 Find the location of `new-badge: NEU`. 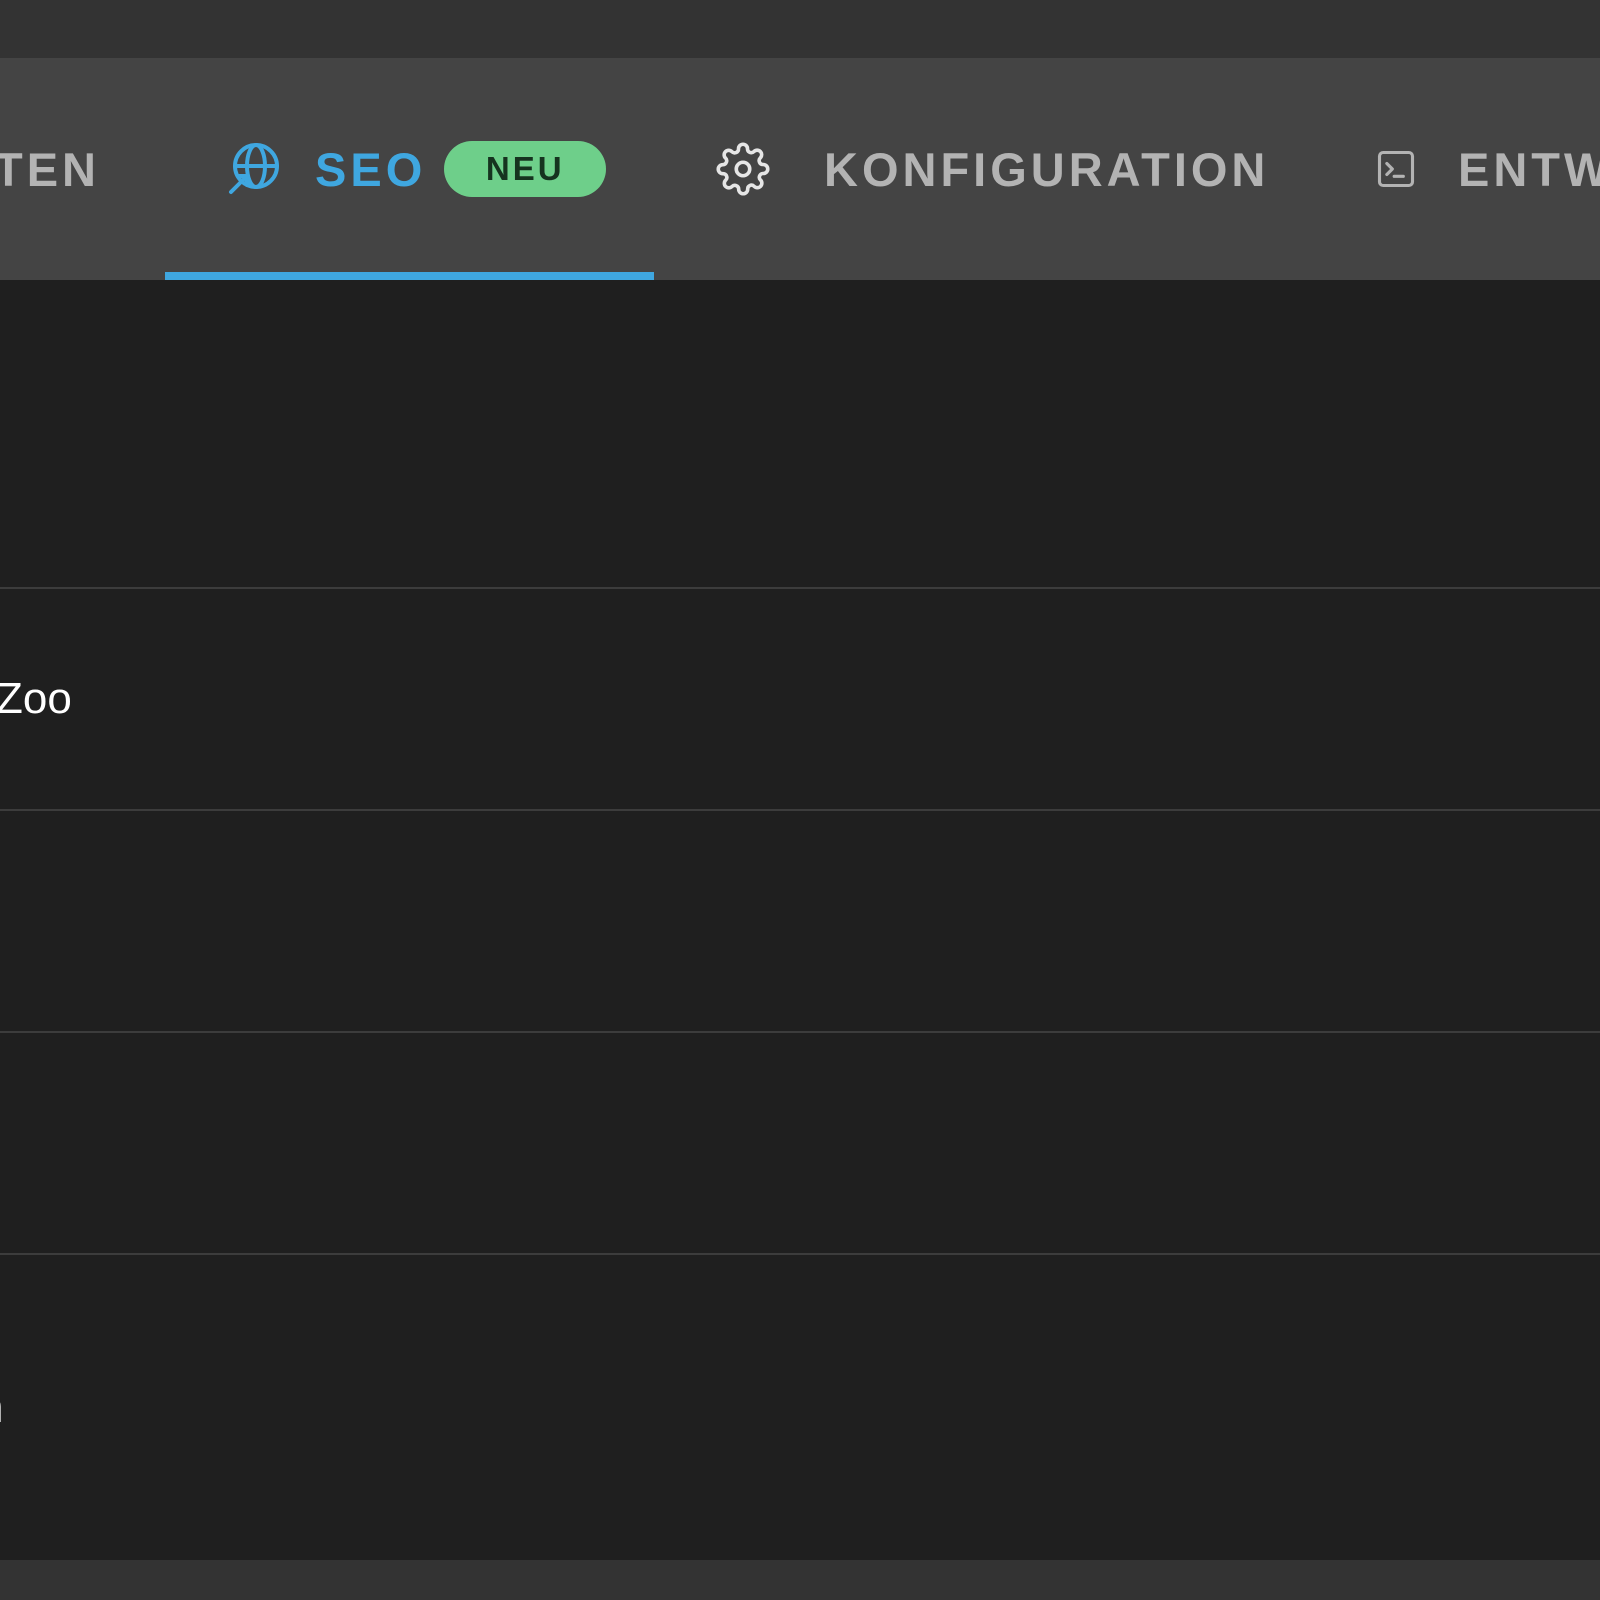

new-badge: NEU is located at coordinates (525, 169).